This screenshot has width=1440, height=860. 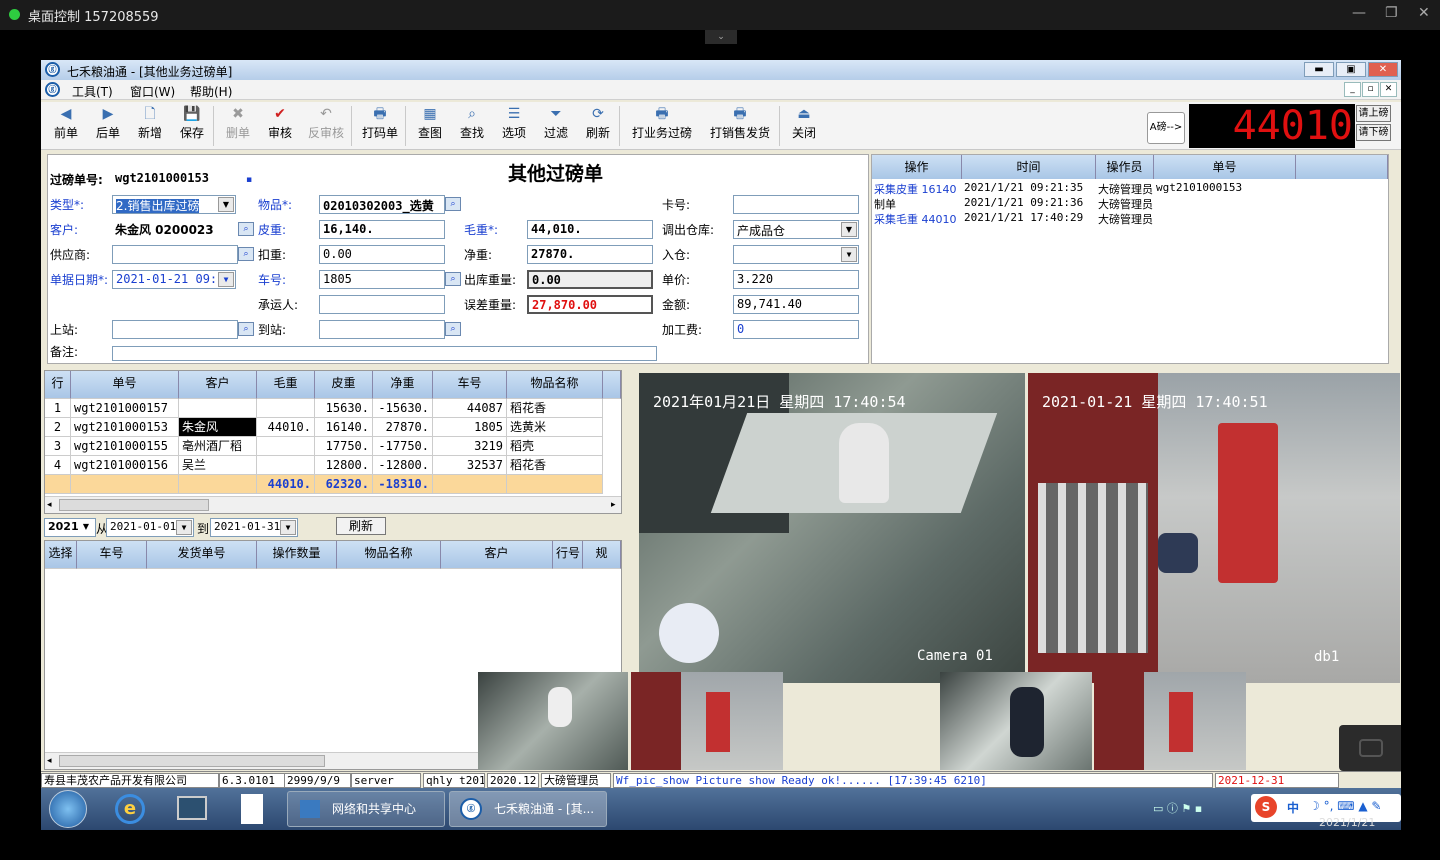 I want to click on date-field: 2021-01-21 09:1 ▼, so click(x=174, y=279).